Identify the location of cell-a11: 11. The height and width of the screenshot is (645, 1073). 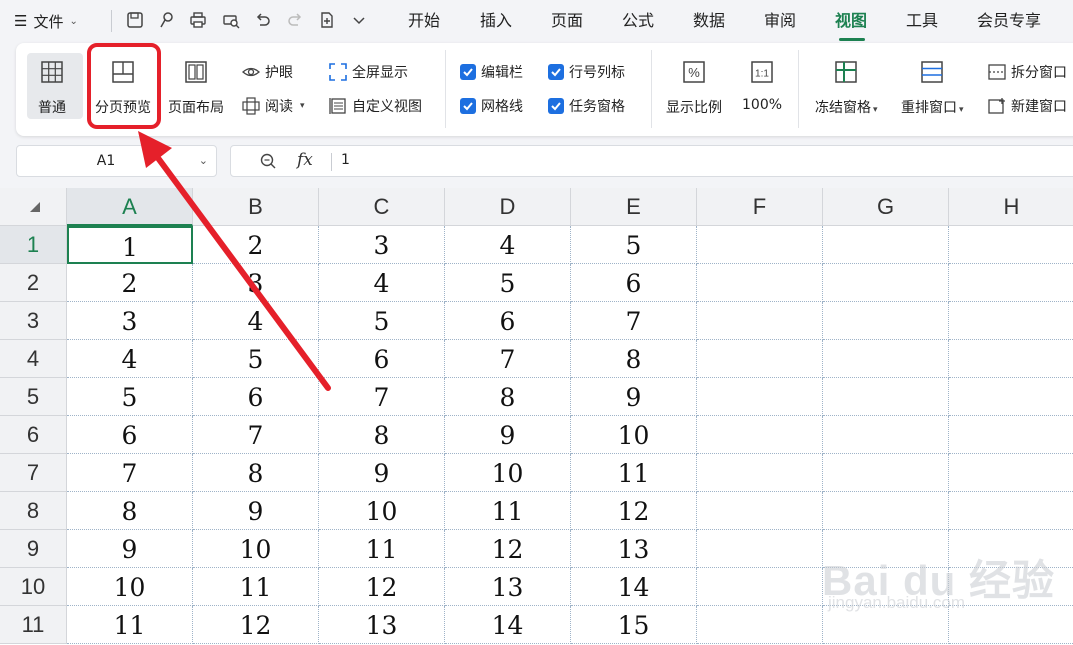
(130, 625).